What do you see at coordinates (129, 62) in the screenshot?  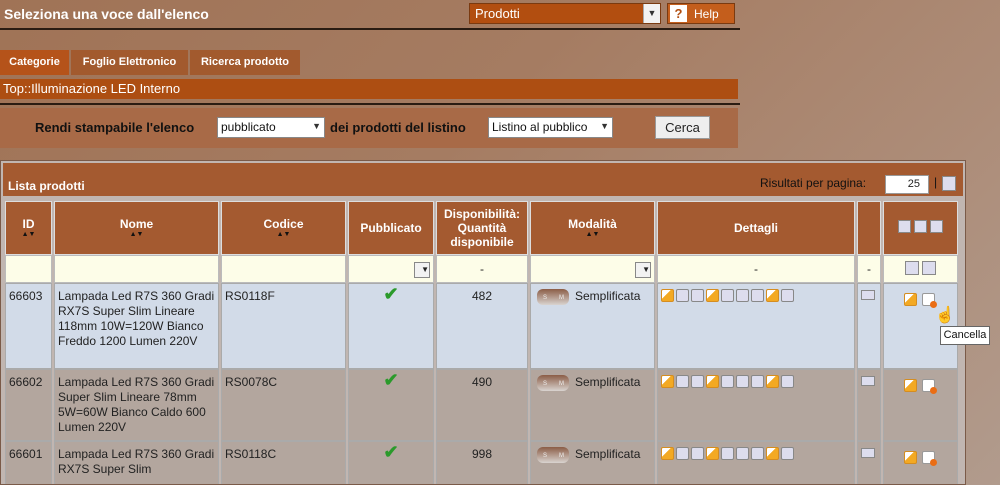 I see `tab-foglio-elettronico: Foglio Elettronico` at bounding box center [129, 62].